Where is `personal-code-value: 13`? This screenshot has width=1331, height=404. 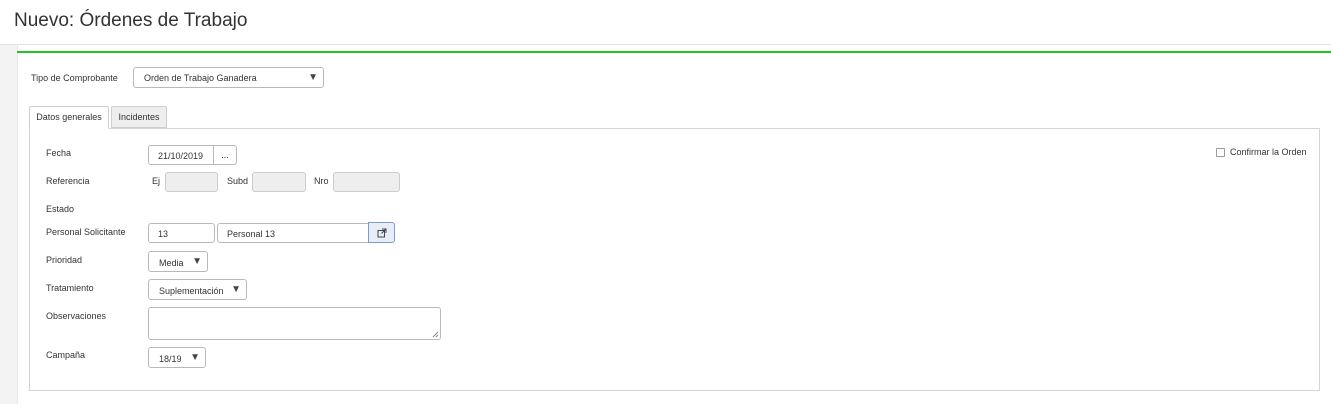 personal-code-value: 13 is located at coordinates (163, 234).